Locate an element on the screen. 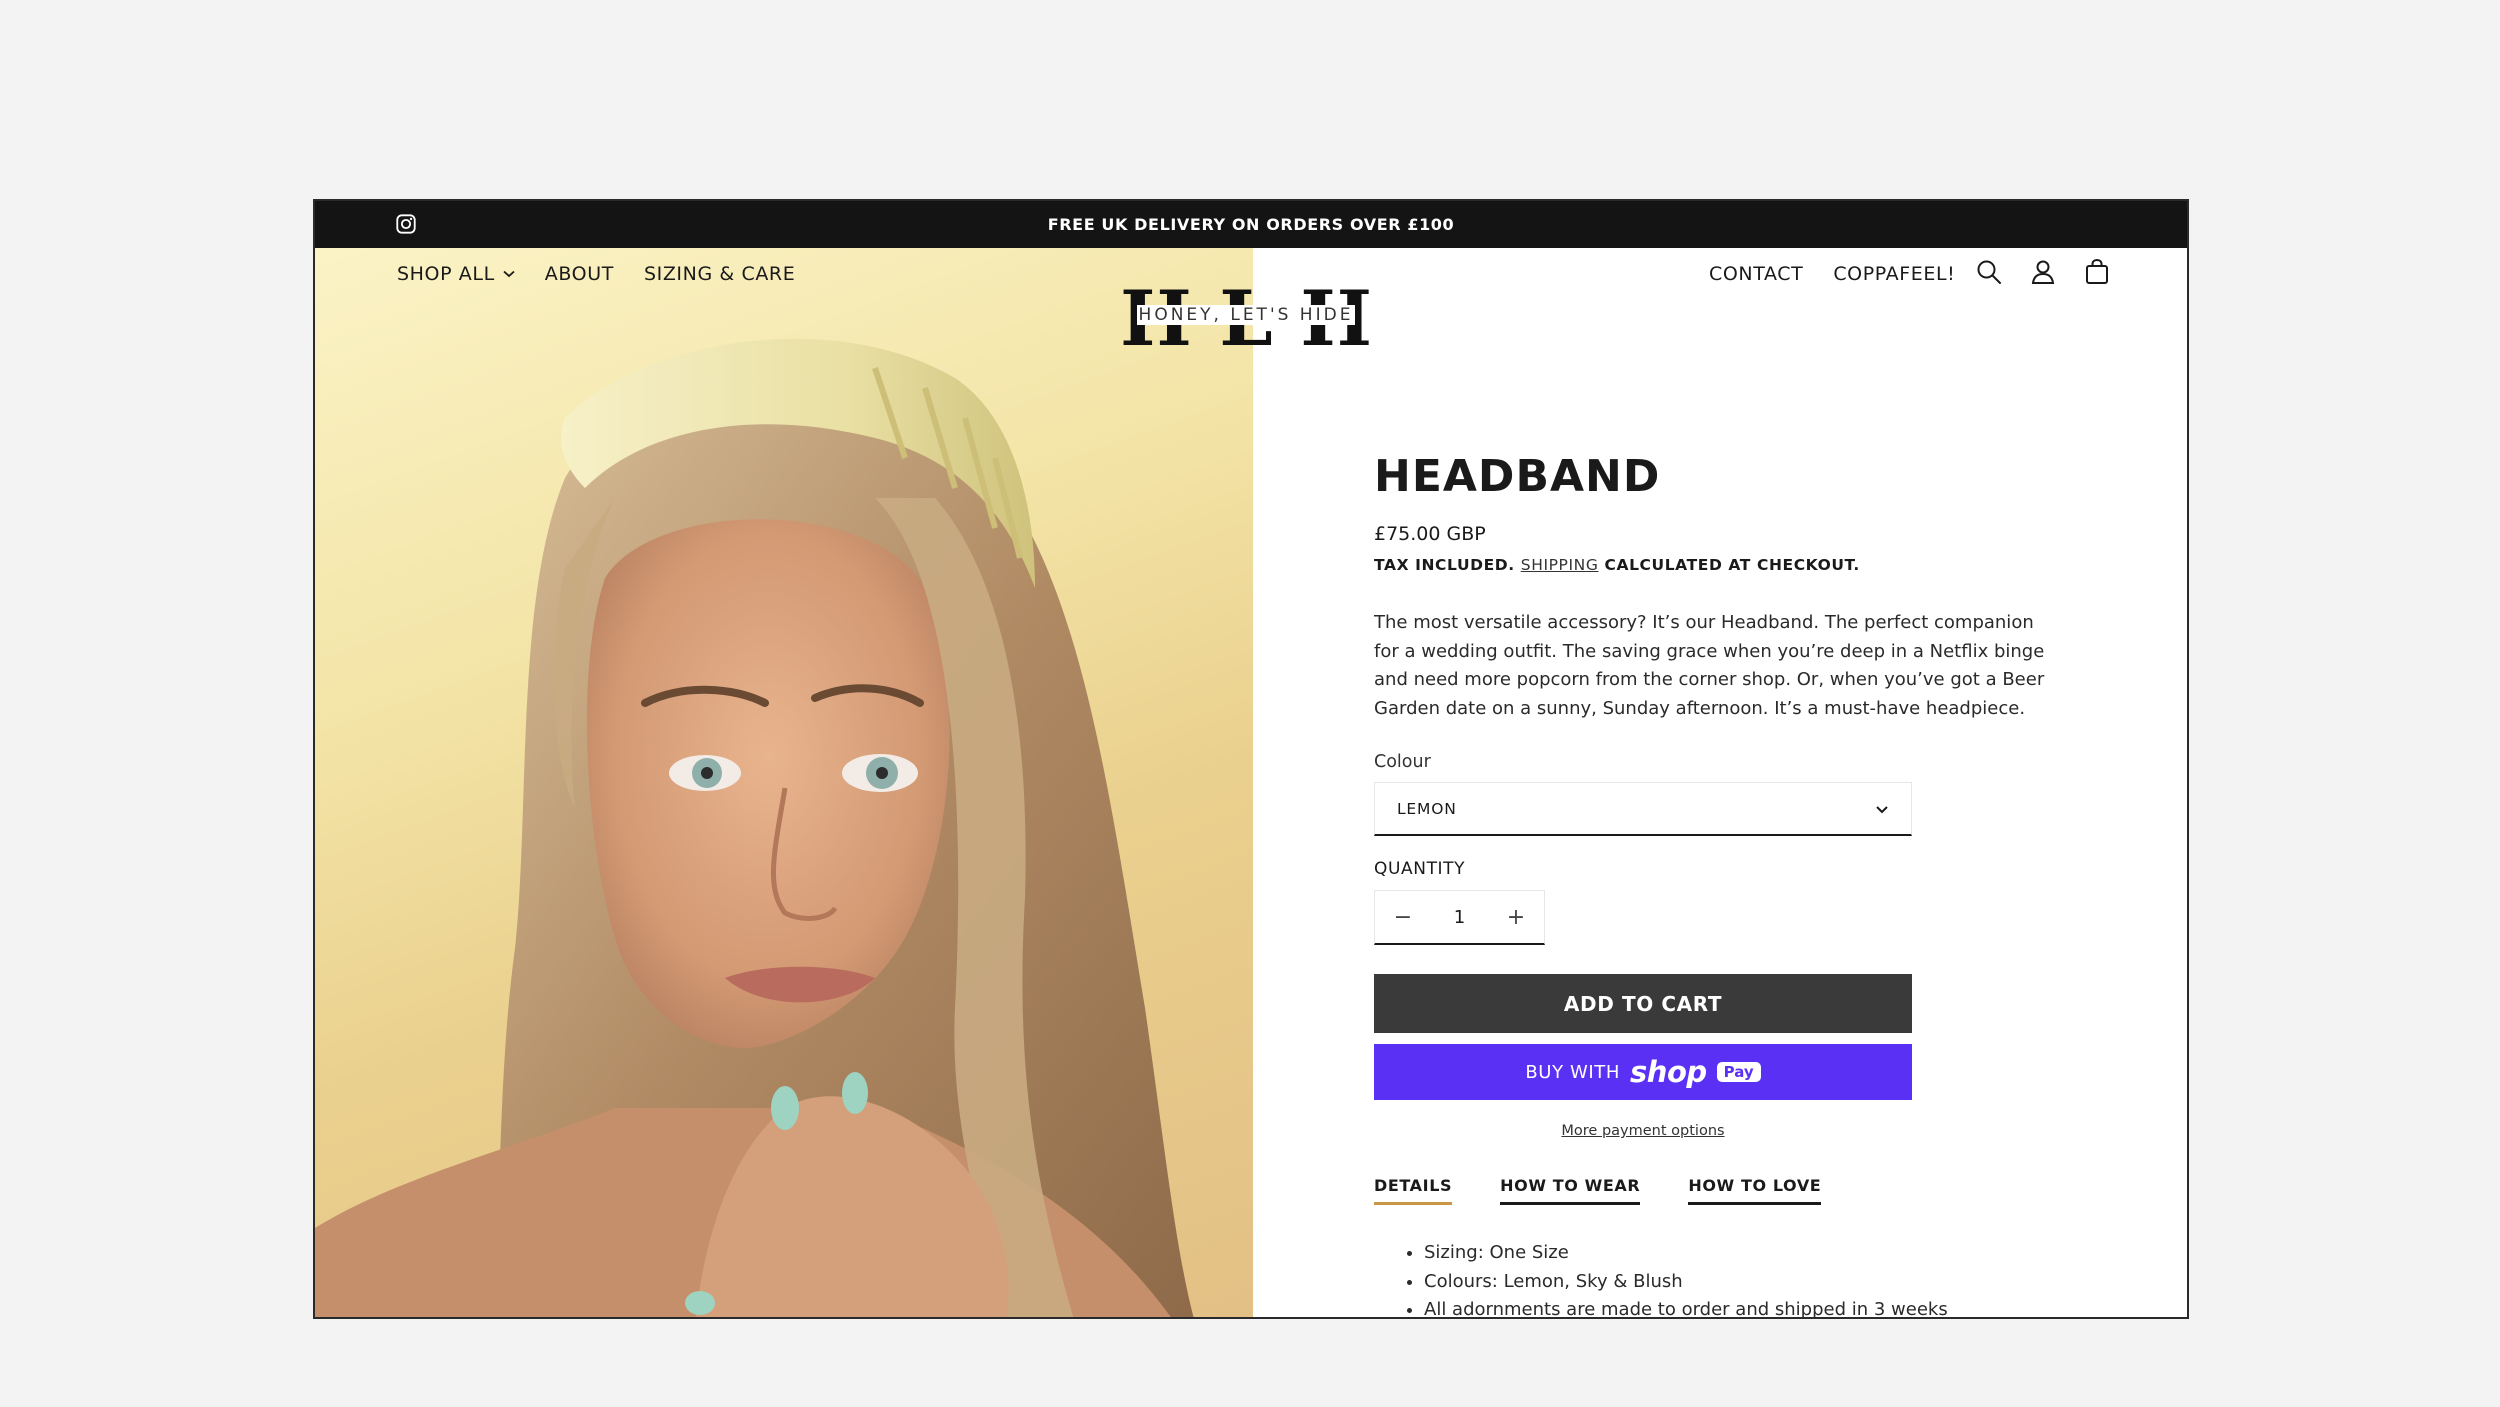  site-logo: H L H HONEY, LET'S HIDE is located at coordinates (1246, 319).